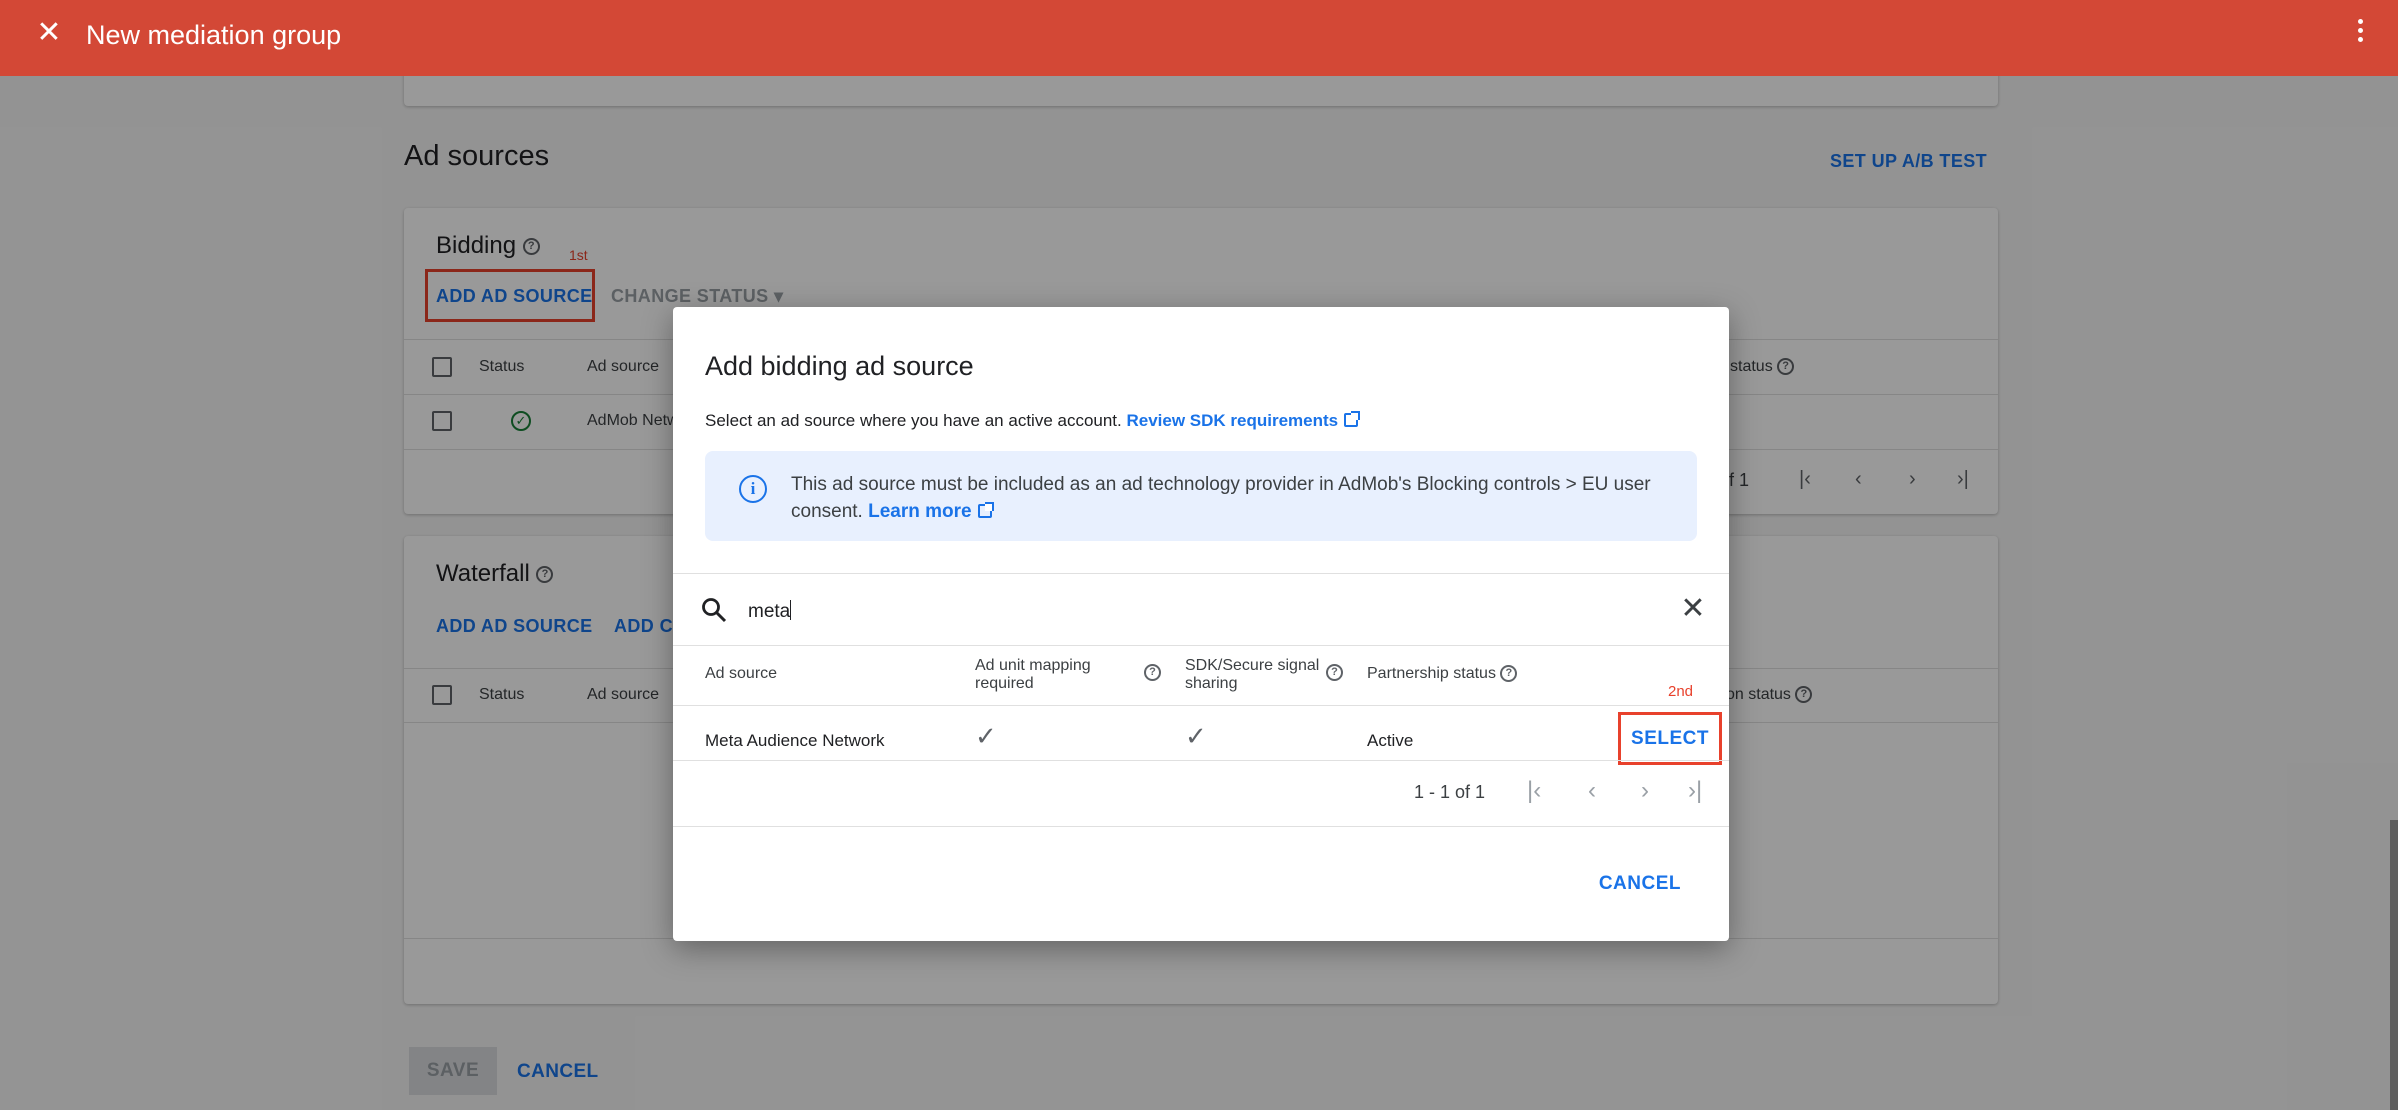 The width and height of the screenshot is (2398, 1110). What do you see at coordinates (1534, 791) in the screenshot?
I see `first-page-icon: |‹` at bounding box center [1534, 791].